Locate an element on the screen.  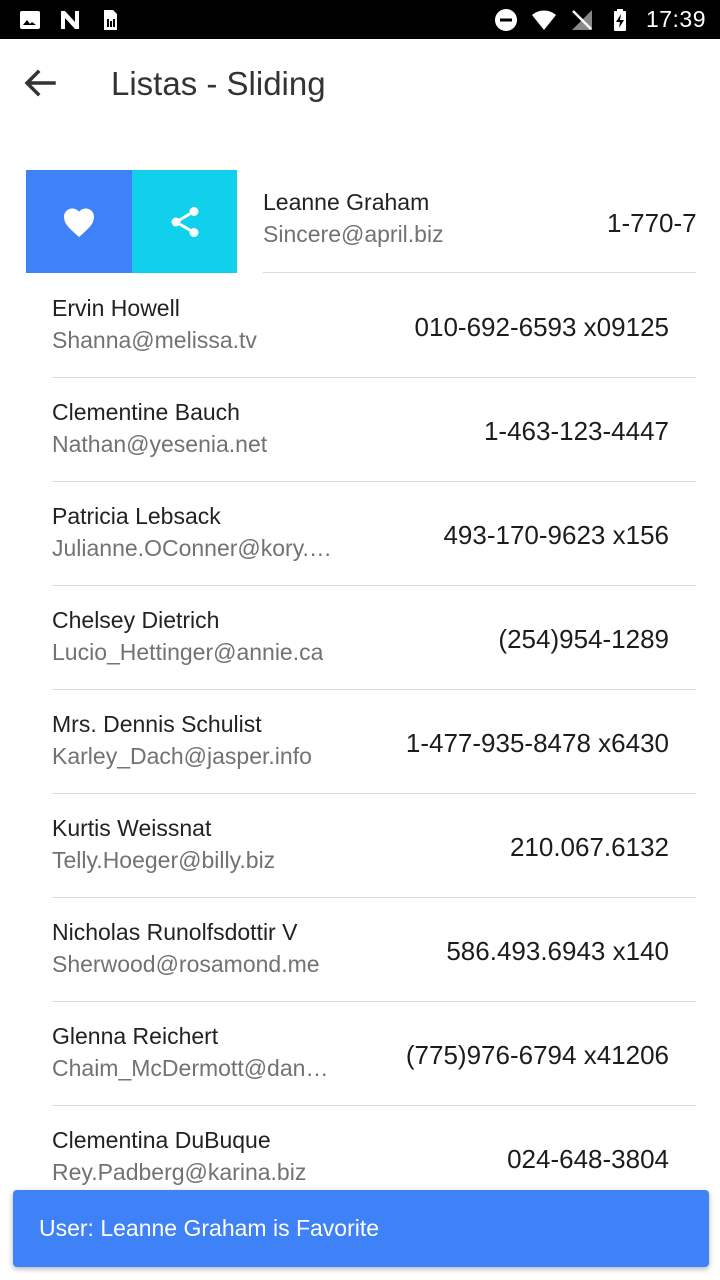
user-email: Telly.Hoeger@billy.biz is located at coordinates (164, 860).